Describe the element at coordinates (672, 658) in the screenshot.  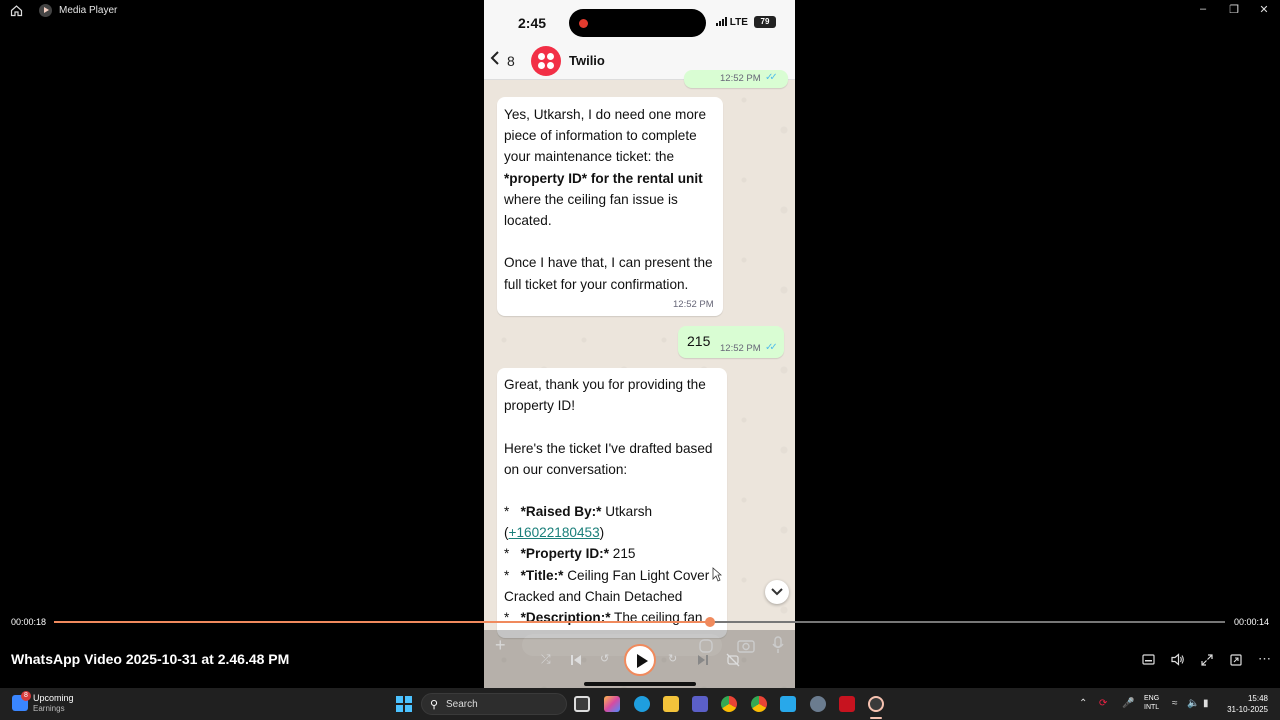
I see `skip-forward-30-icon: ↻` at that location.